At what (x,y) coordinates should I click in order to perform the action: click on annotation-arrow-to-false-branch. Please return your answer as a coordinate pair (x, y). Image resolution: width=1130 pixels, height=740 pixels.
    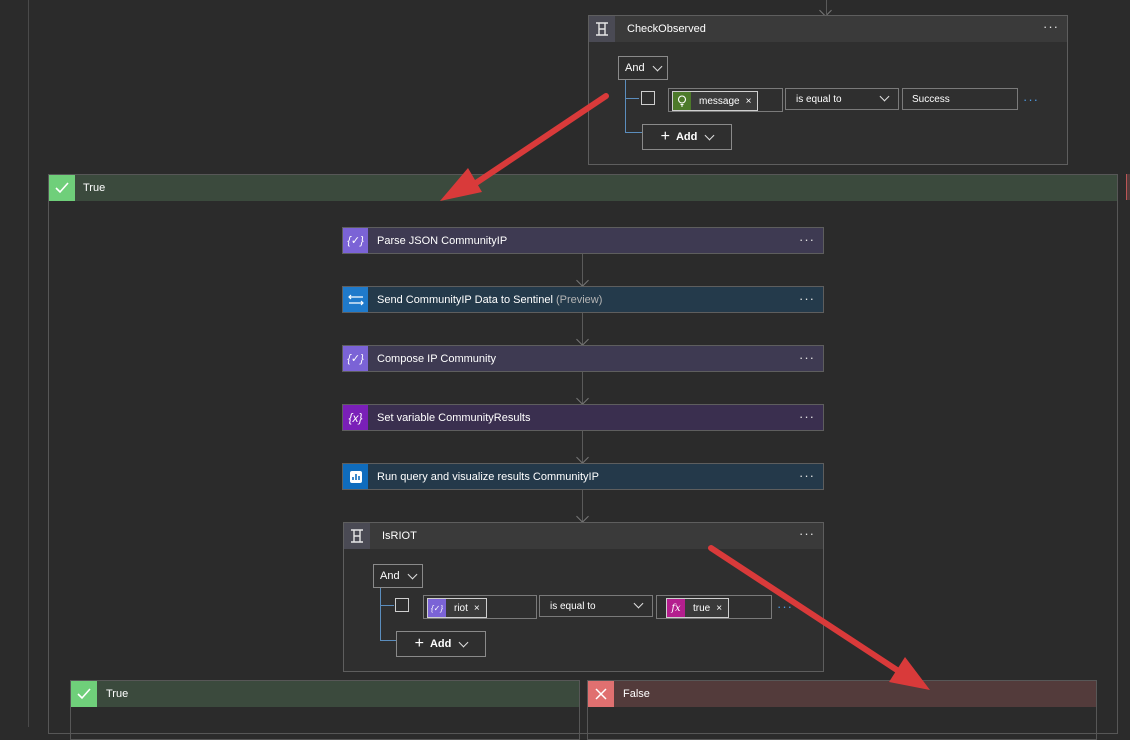
    Looking at the image, I should click on (819, 617).